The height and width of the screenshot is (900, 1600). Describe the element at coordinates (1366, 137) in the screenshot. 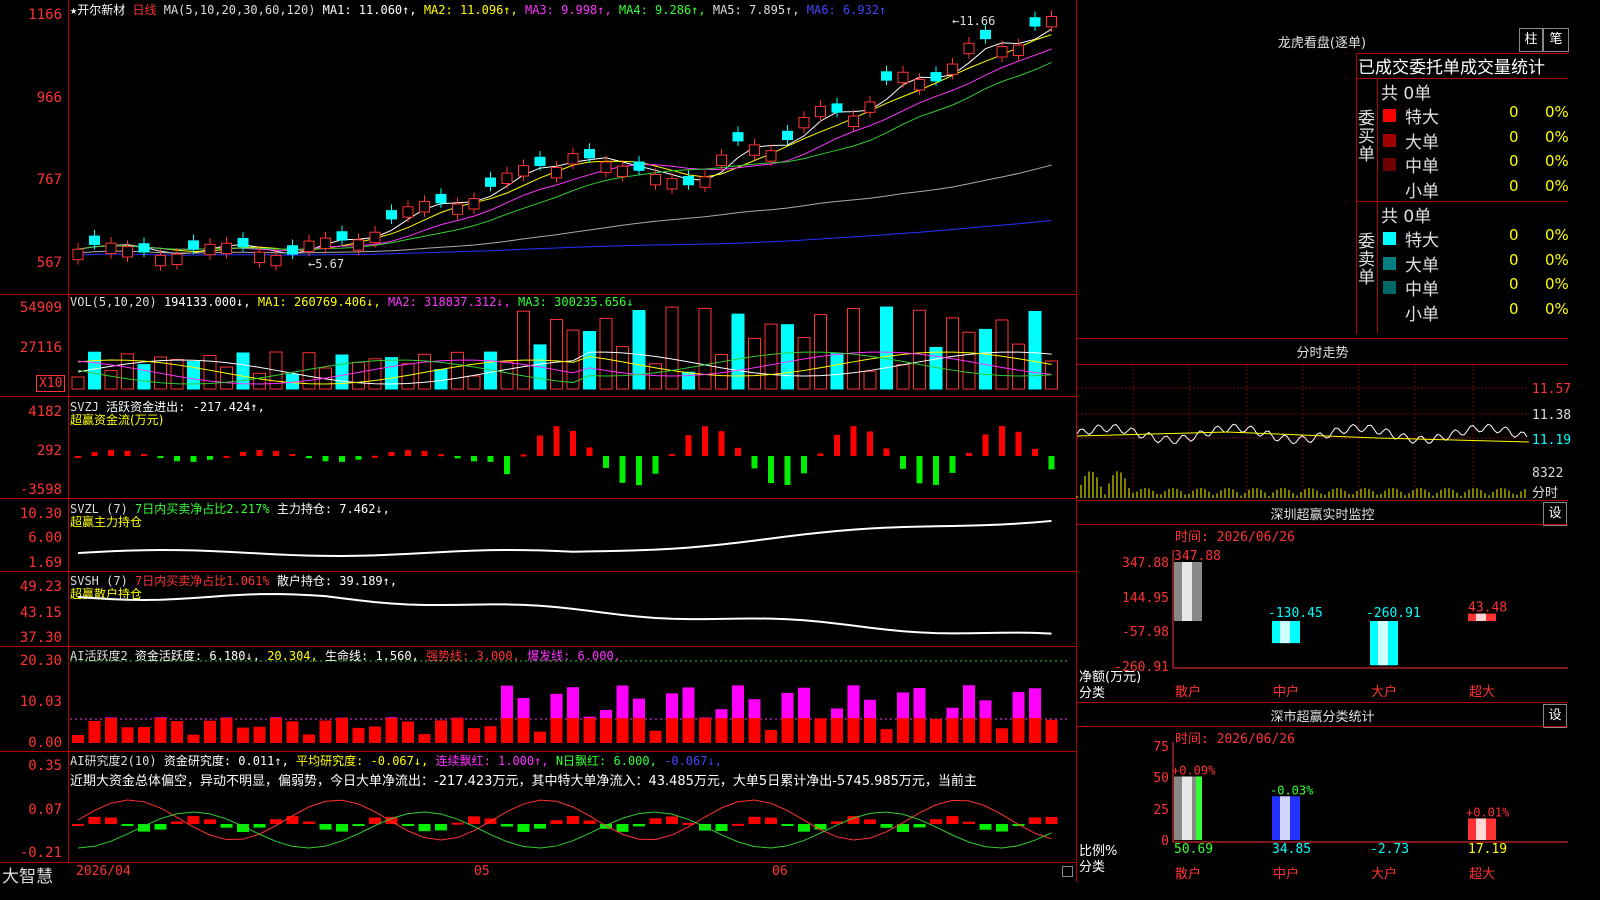

I see `buy-side-label: 委买单` at that location.